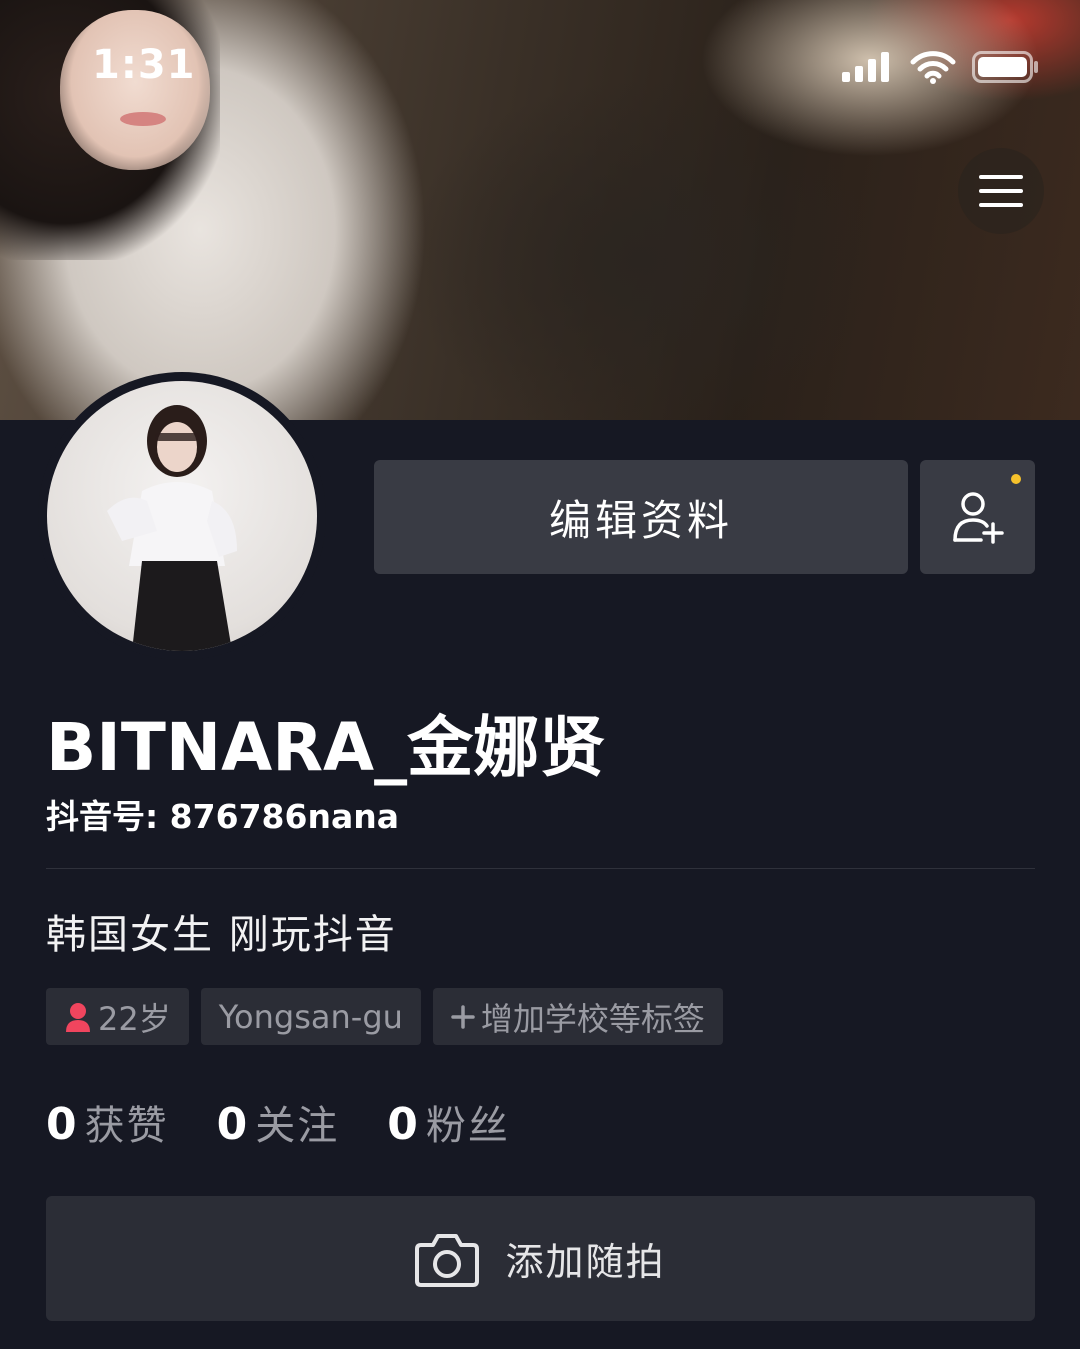 Image resolution: width=1080 pixels, height=1349 pixels. I want to click on add-friend-button, so click(977, 517).